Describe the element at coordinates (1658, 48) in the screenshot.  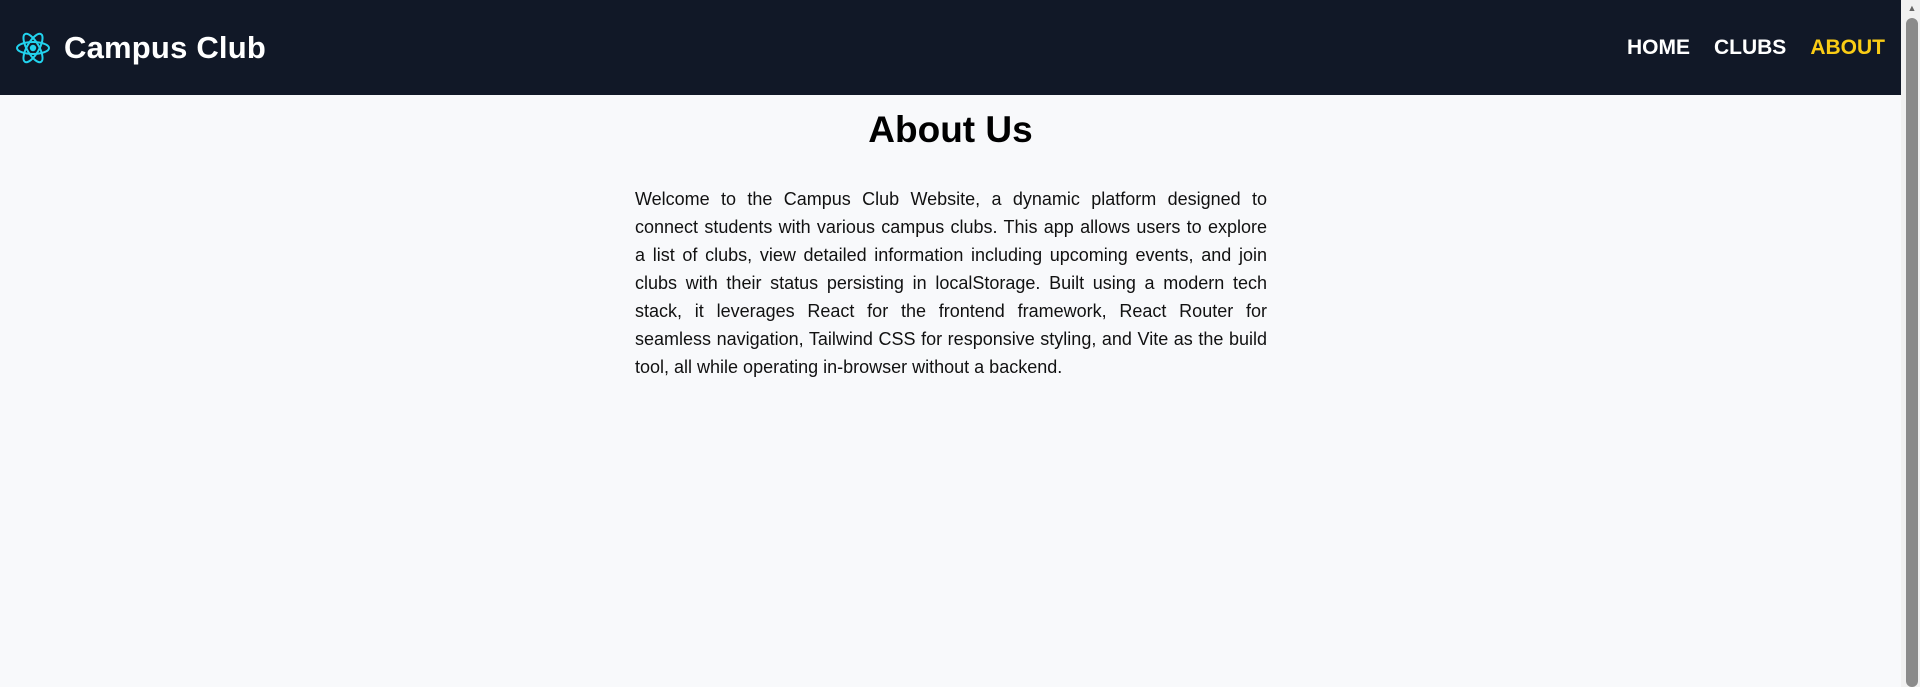
I see `nav-home-link: HOME` at that location.